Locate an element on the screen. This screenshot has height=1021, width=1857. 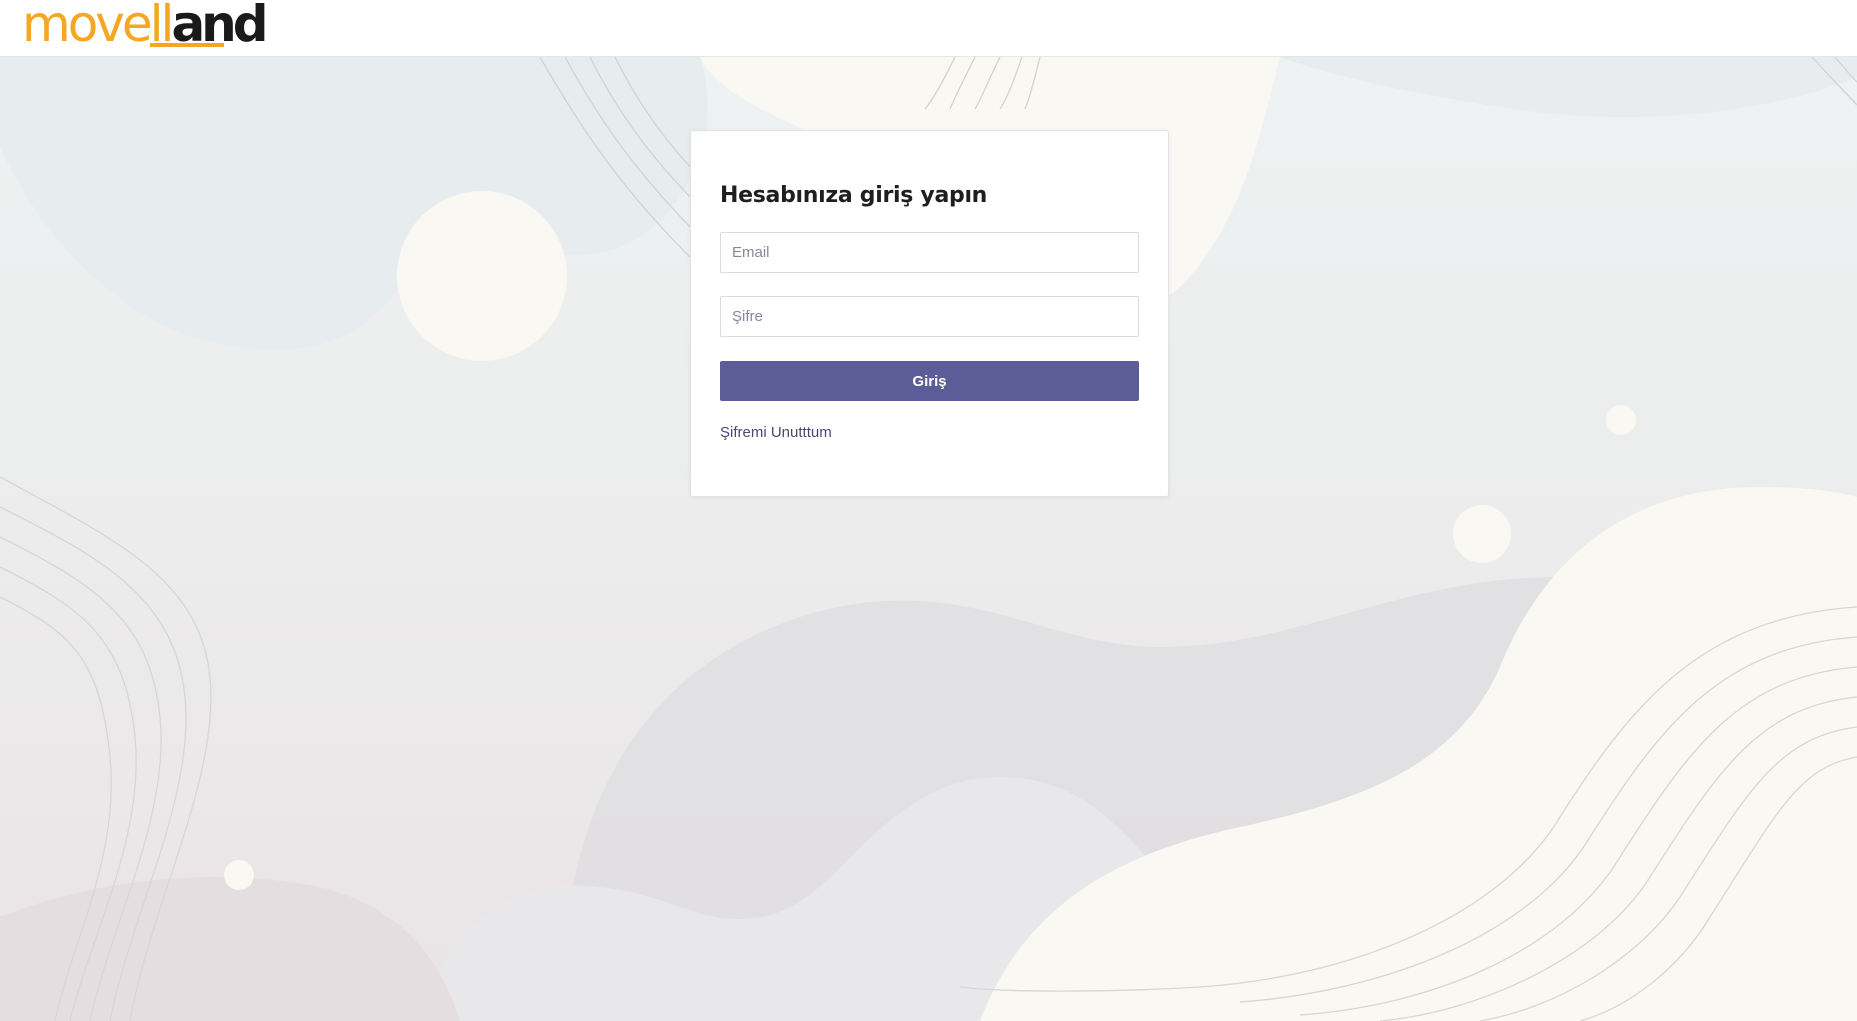
email-input is located at coordinates (929, 252).